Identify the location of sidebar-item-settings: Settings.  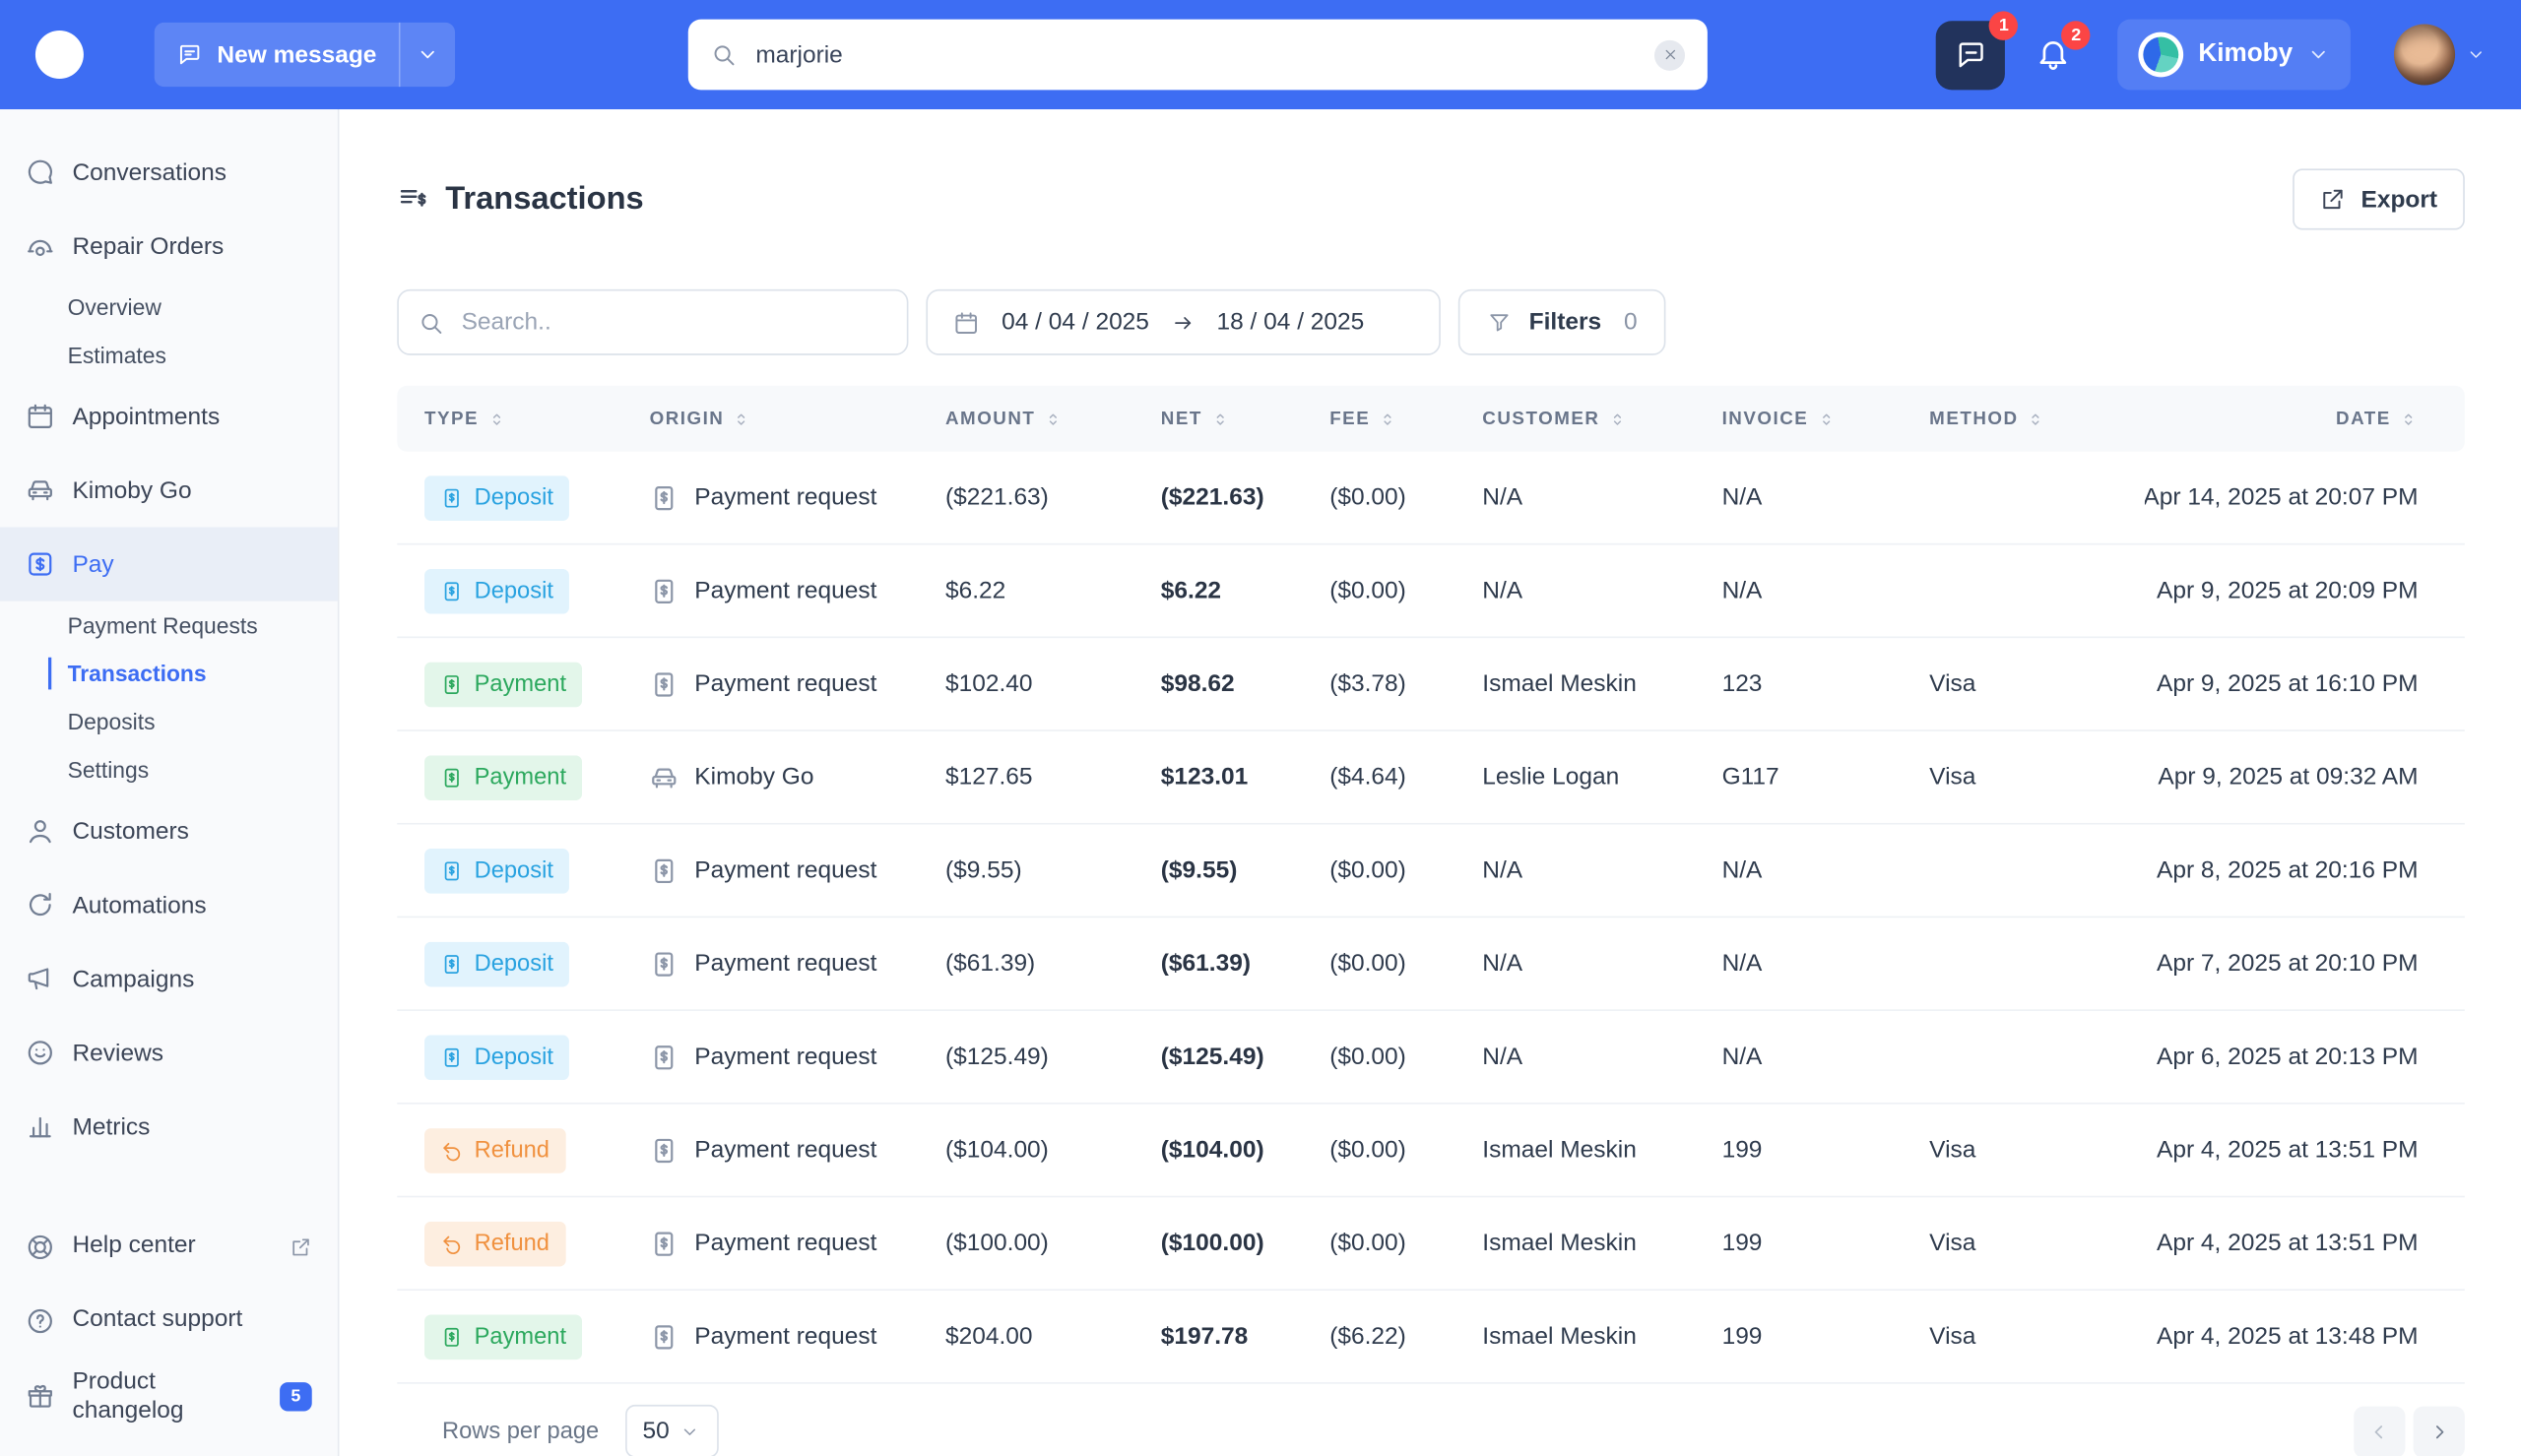
(169, 770).